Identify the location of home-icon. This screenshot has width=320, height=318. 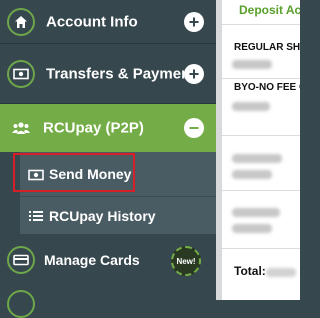
(21, 22).